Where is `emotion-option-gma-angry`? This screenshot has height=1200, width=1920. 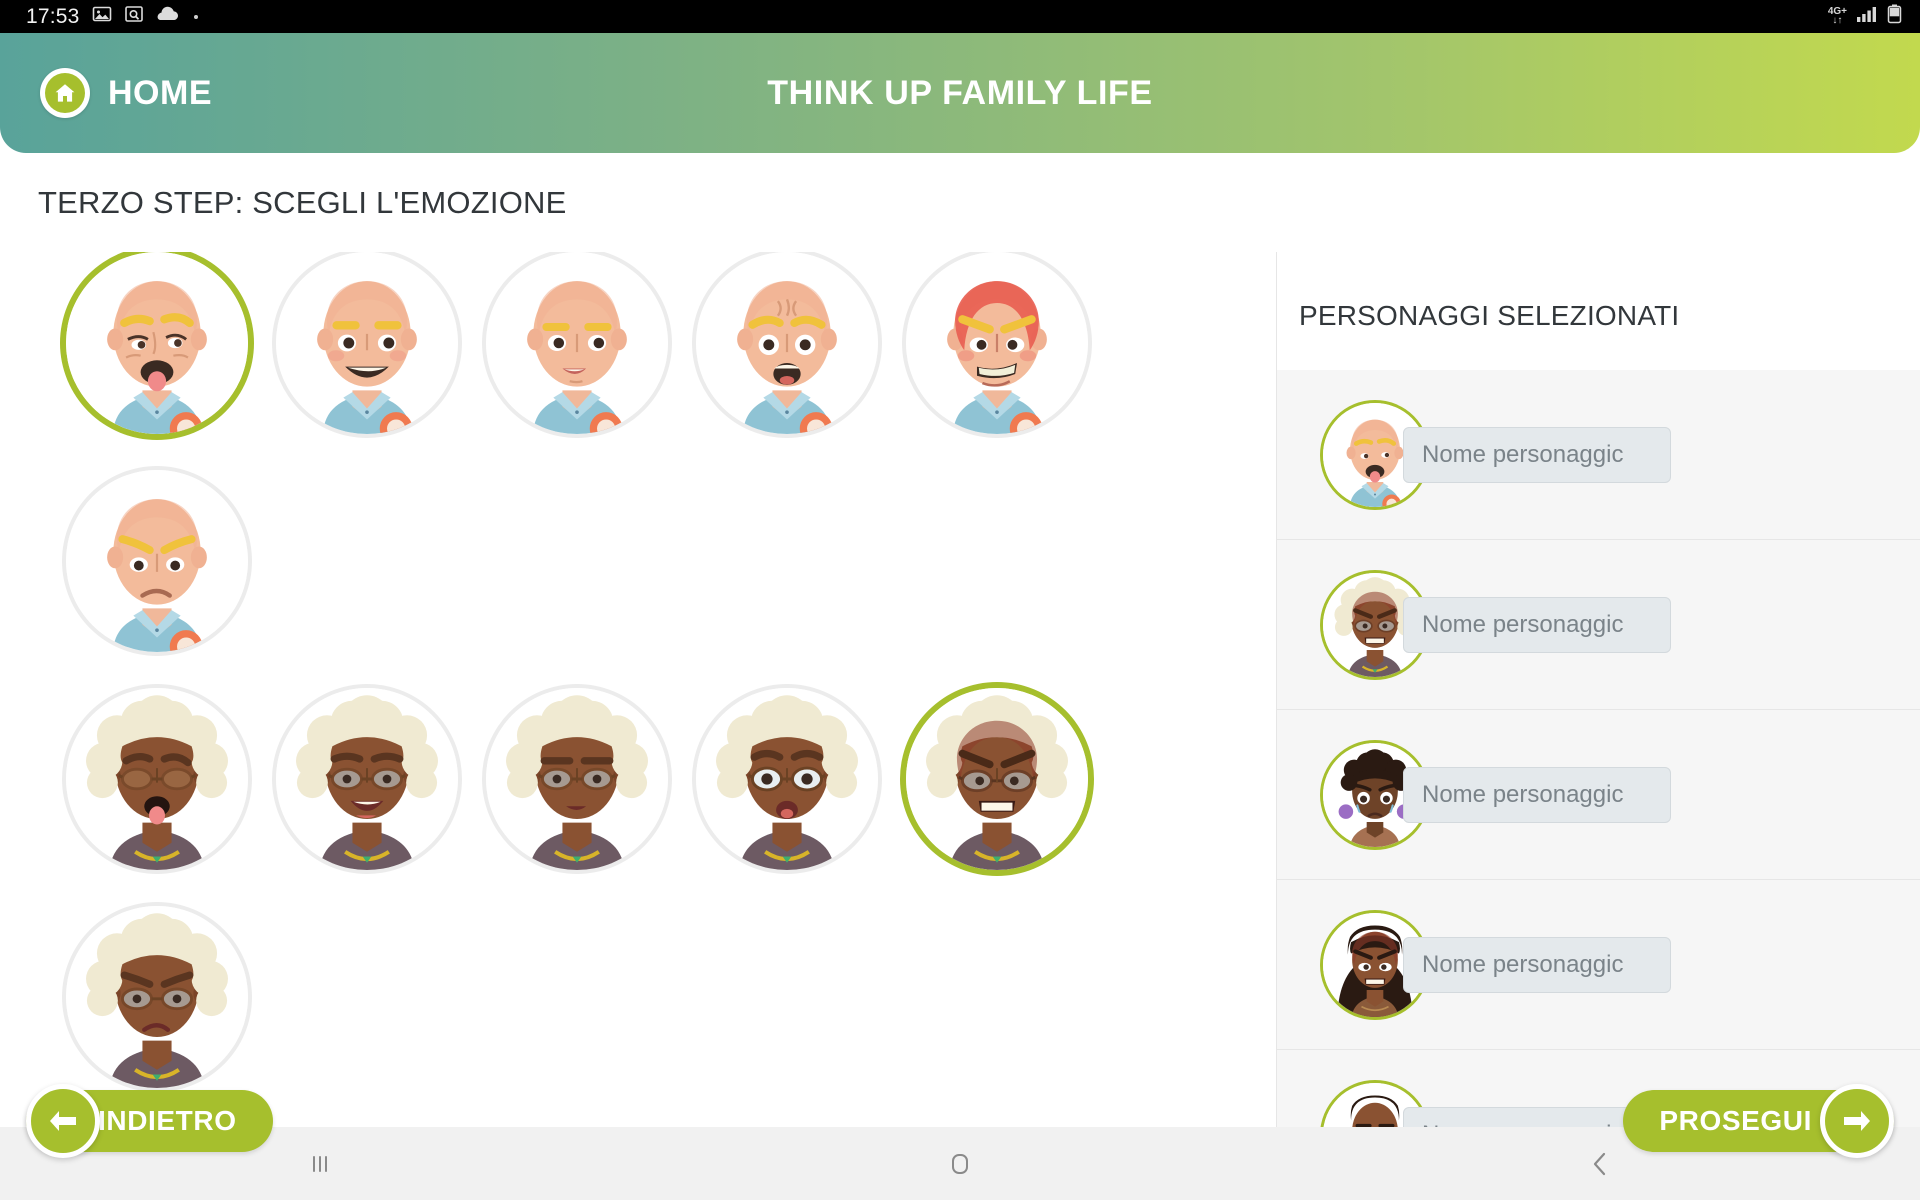
emotion-option-gma-angry is located at coordinates (997, 779).